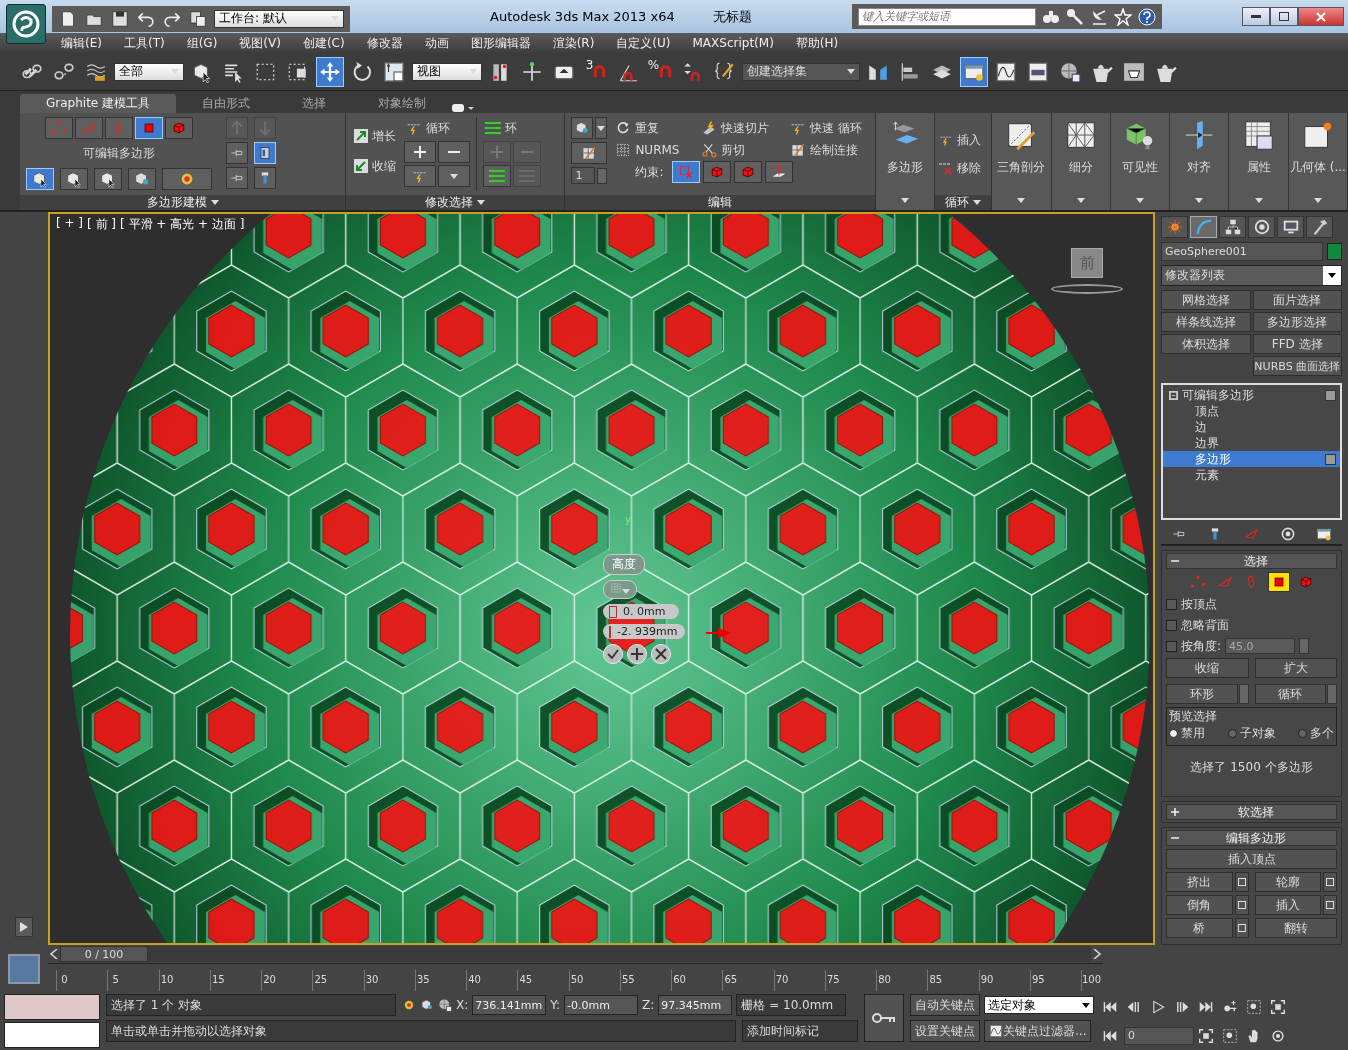 This screenshot has width=1348, height=1050. I want to click on ribbon-tab: 选择, so click(314, 103).